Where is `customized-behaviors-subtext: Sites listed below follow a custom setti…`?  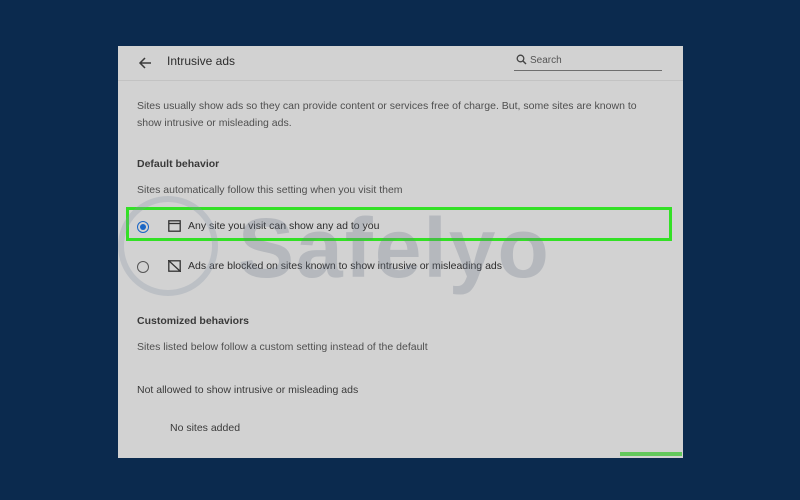
customized-behaviors-subtext: Sites listed below follow a custom setti… is located at coordinates (282, 347).